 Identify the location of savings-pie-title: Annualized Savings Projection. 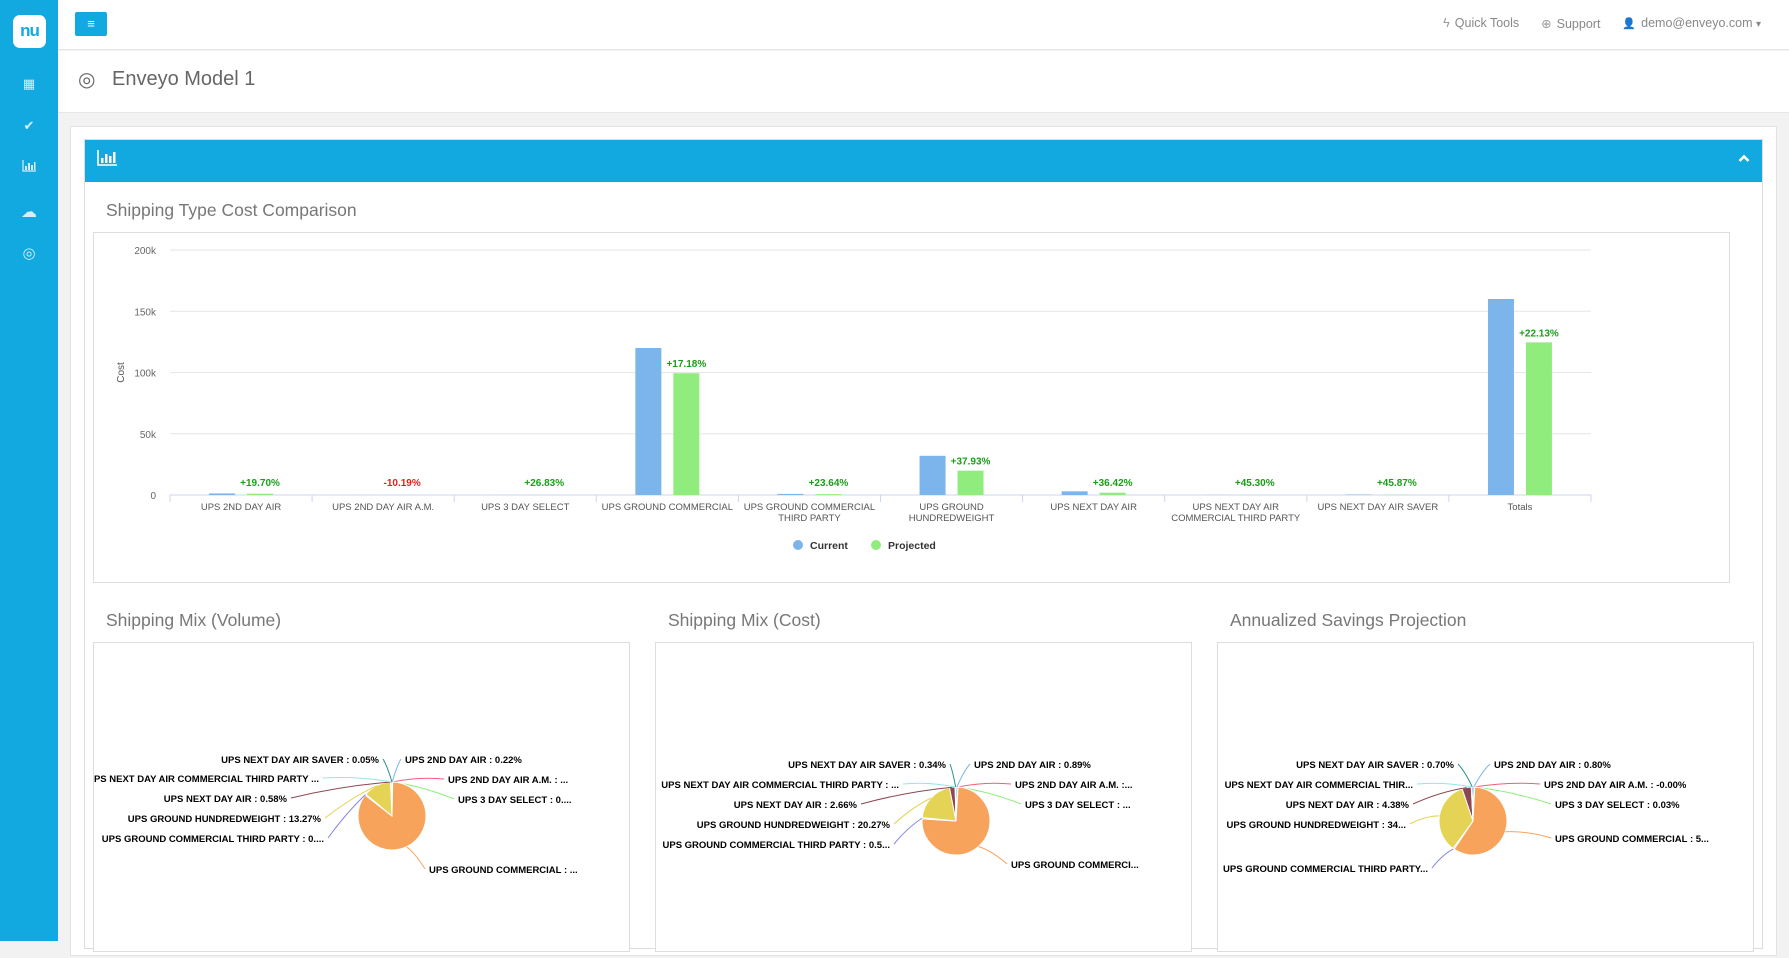
(1348, 620).